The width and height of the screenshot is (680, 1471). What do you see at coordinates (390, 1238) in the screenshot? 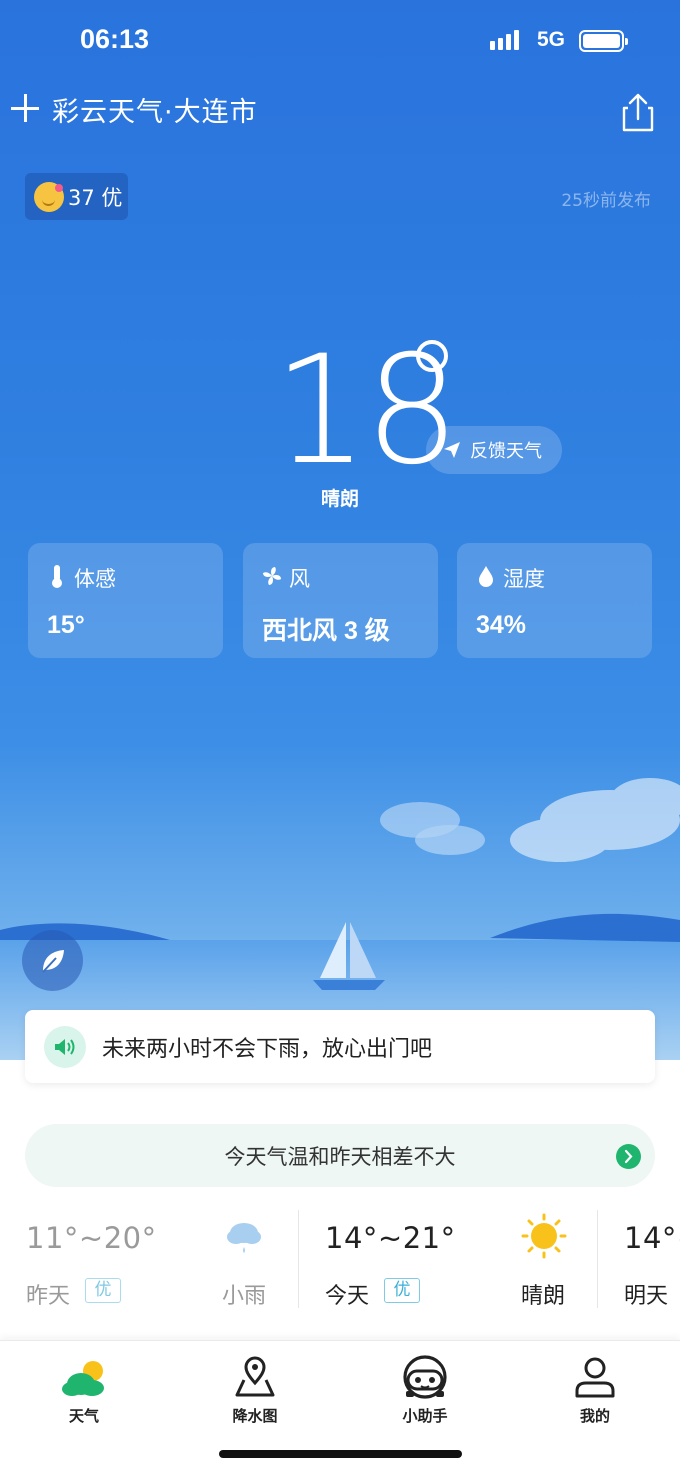
I see `day-temp-range: 14°~21°` at bounding box center [390, 1238].